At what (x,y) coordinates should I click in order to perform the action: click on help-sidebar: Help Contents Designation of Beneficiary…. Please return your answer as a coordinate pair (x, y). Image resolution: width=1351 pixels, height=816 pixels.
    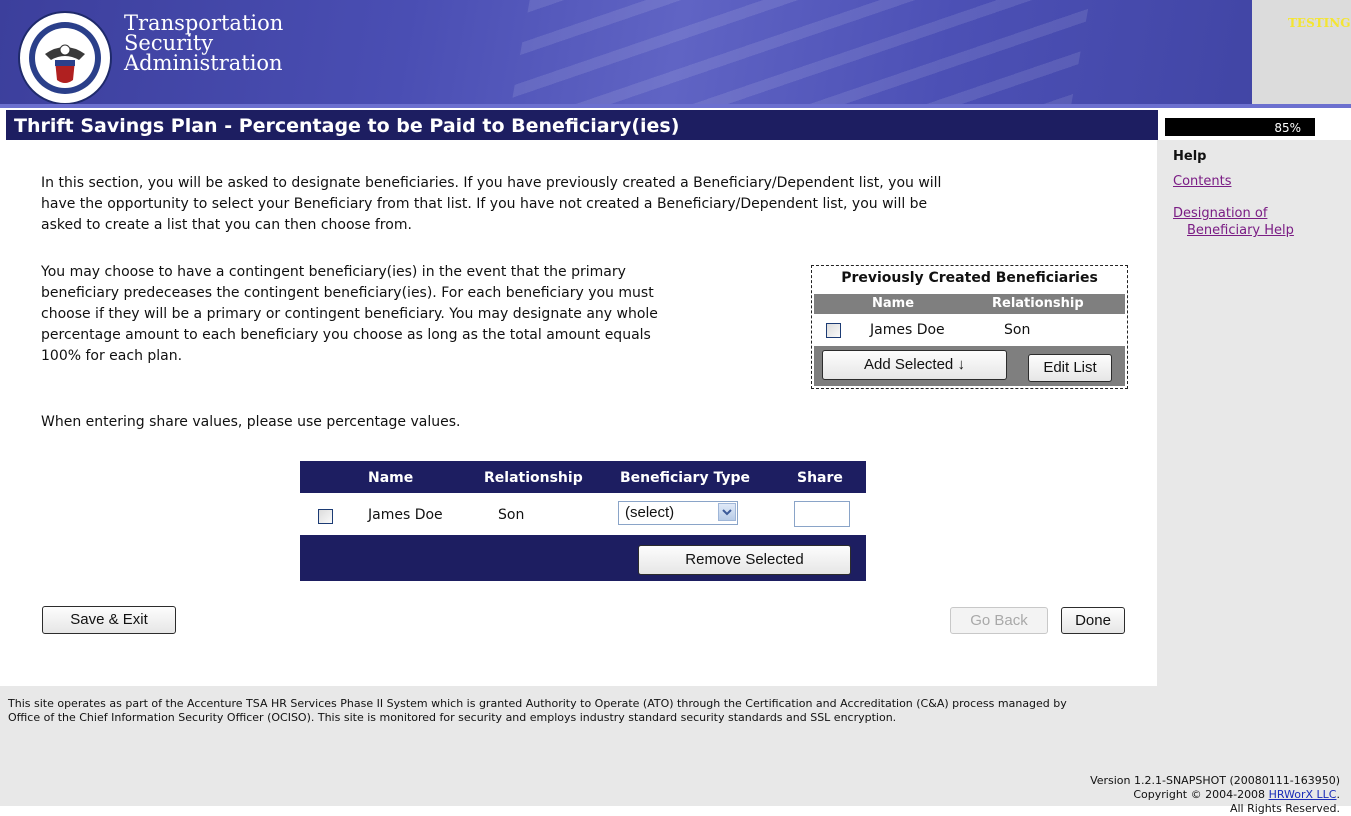
    Looking at the image, I should click on (1254, 413).